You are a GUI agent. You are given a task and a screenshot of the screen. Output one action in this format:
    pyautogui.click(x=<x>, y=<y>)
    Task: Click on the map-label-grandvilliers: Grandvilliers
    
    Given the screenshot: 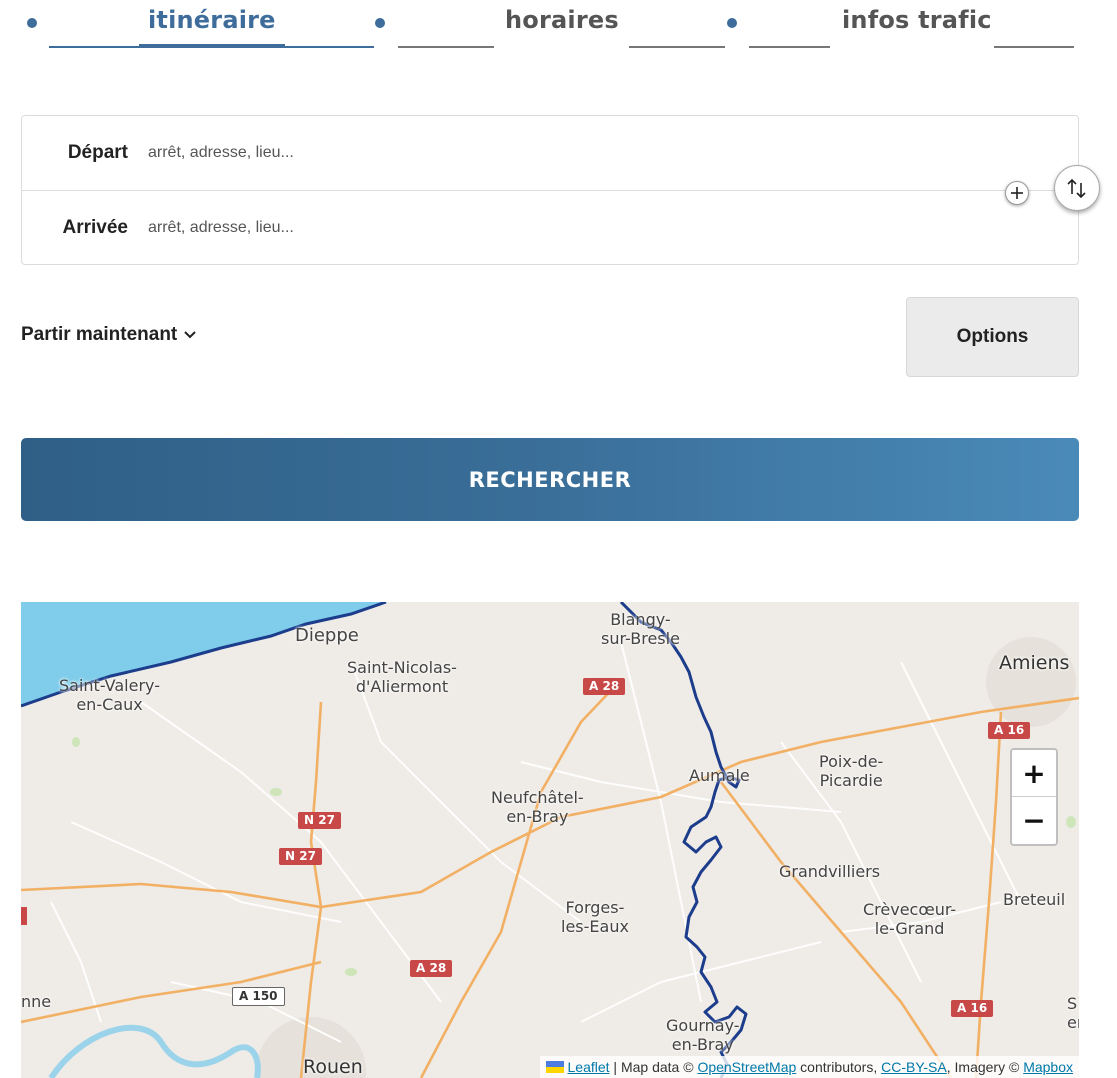 What is the action you would take?
    pyautogui.click(x=830, y=871)
    